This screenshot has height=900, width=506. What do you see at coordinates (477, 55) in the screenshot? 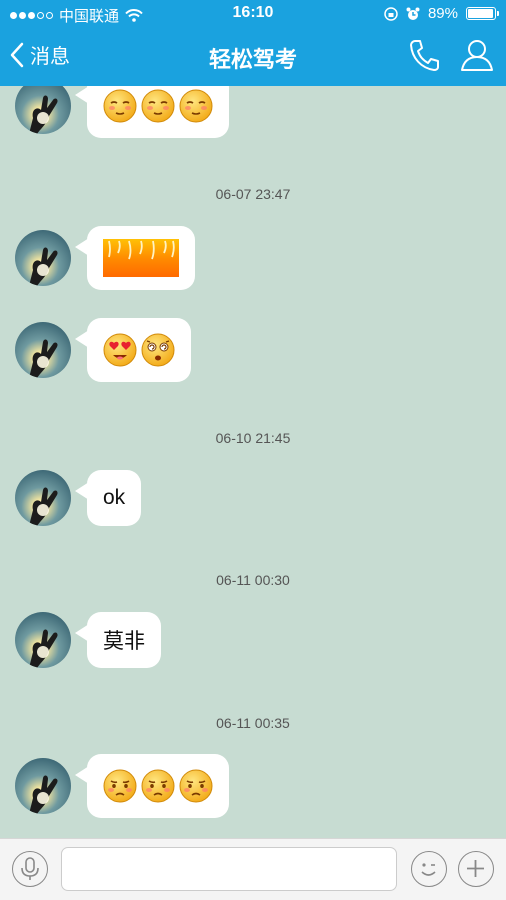
I see `person-icon` at bounding box center [477, 55].